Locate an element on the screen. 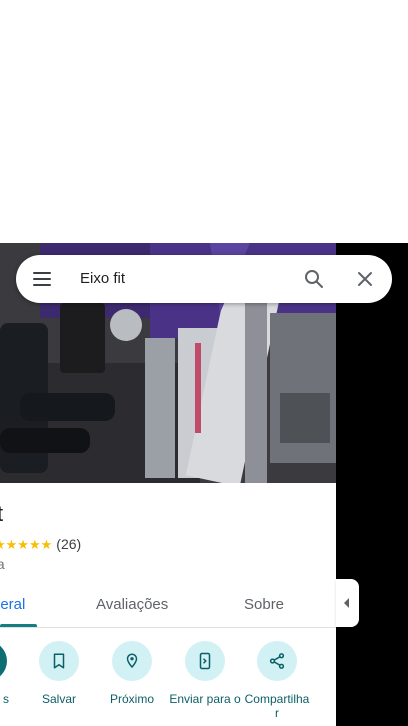 This screenshot has width=408, height=726. active-tab-indicator is located at coordinates (18, 625).